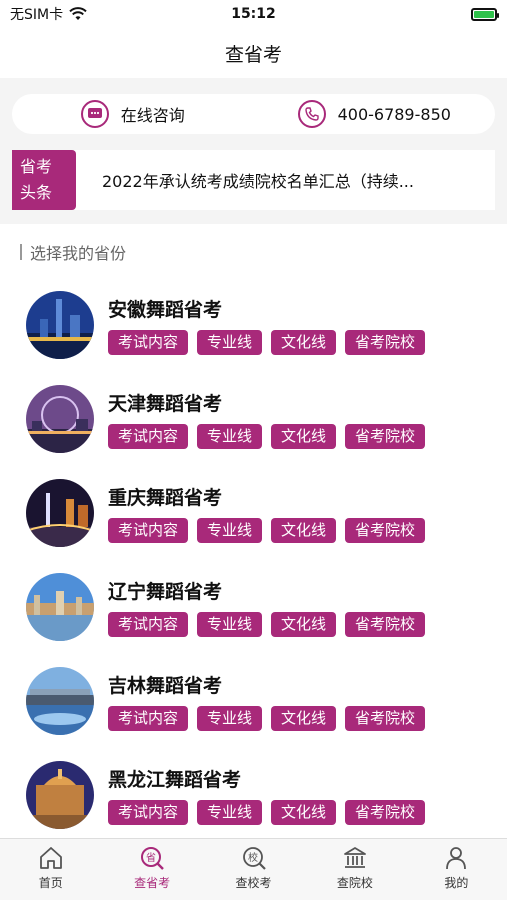  What do you see at coordinates (165, 498) in the screenshot?
I see `province-name: 重庆舞蹈省考` at bounding box center [165, 498].